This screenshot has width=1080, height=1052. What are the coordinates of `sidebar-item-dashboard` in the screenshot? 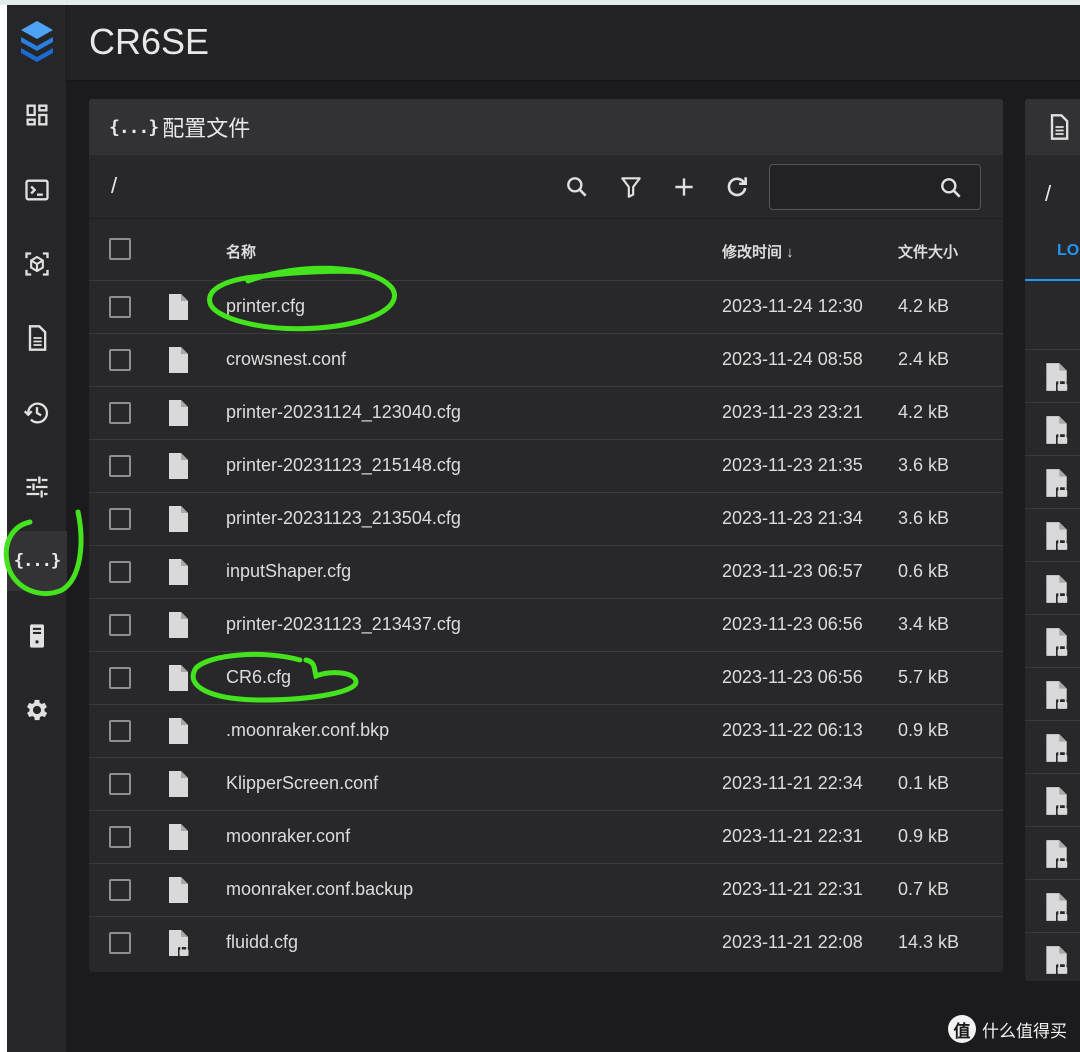 It's located at (37, 115).